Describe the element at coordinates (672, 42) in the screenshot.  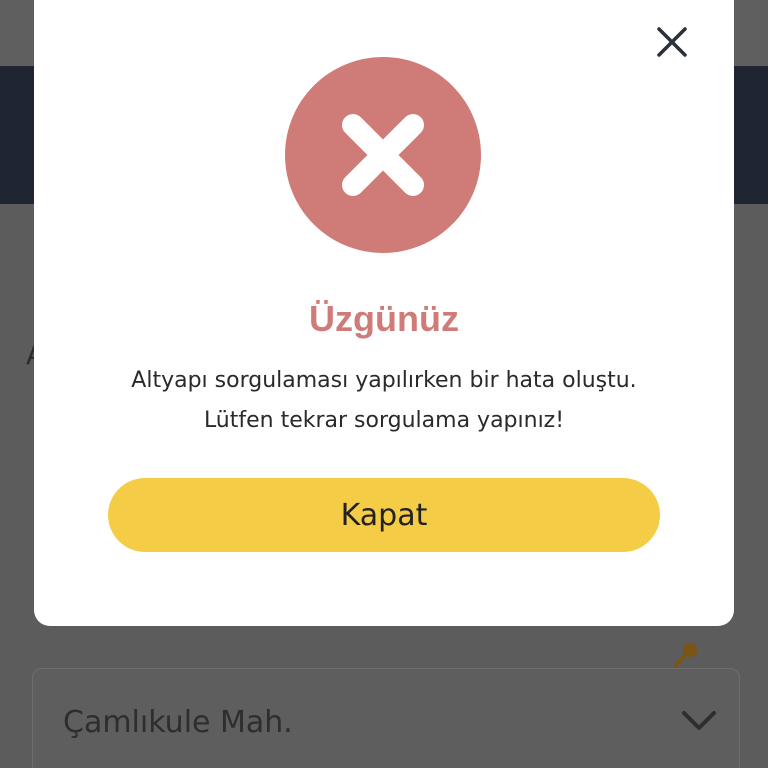
I see `close-icon` at that location.